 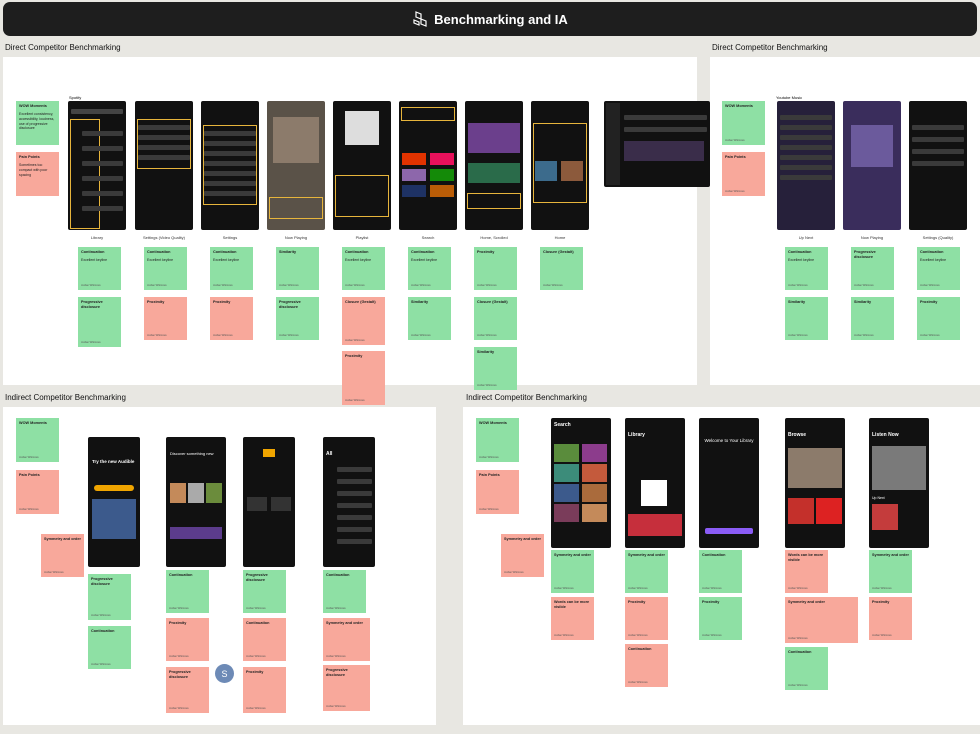 I want to click on phone-settings-video, so click(x=164, y=165).